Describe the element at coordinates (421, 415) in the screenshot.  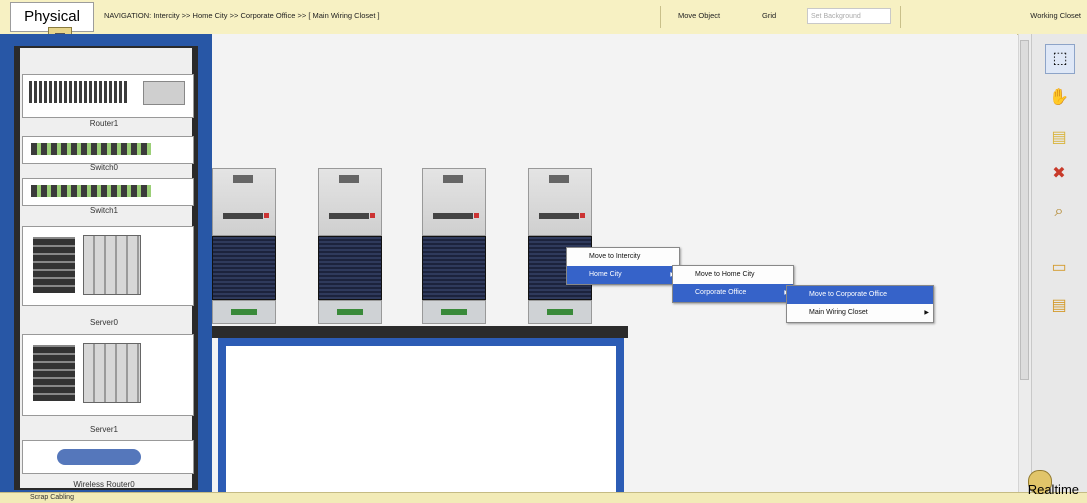
I see `table-frame` at that location.